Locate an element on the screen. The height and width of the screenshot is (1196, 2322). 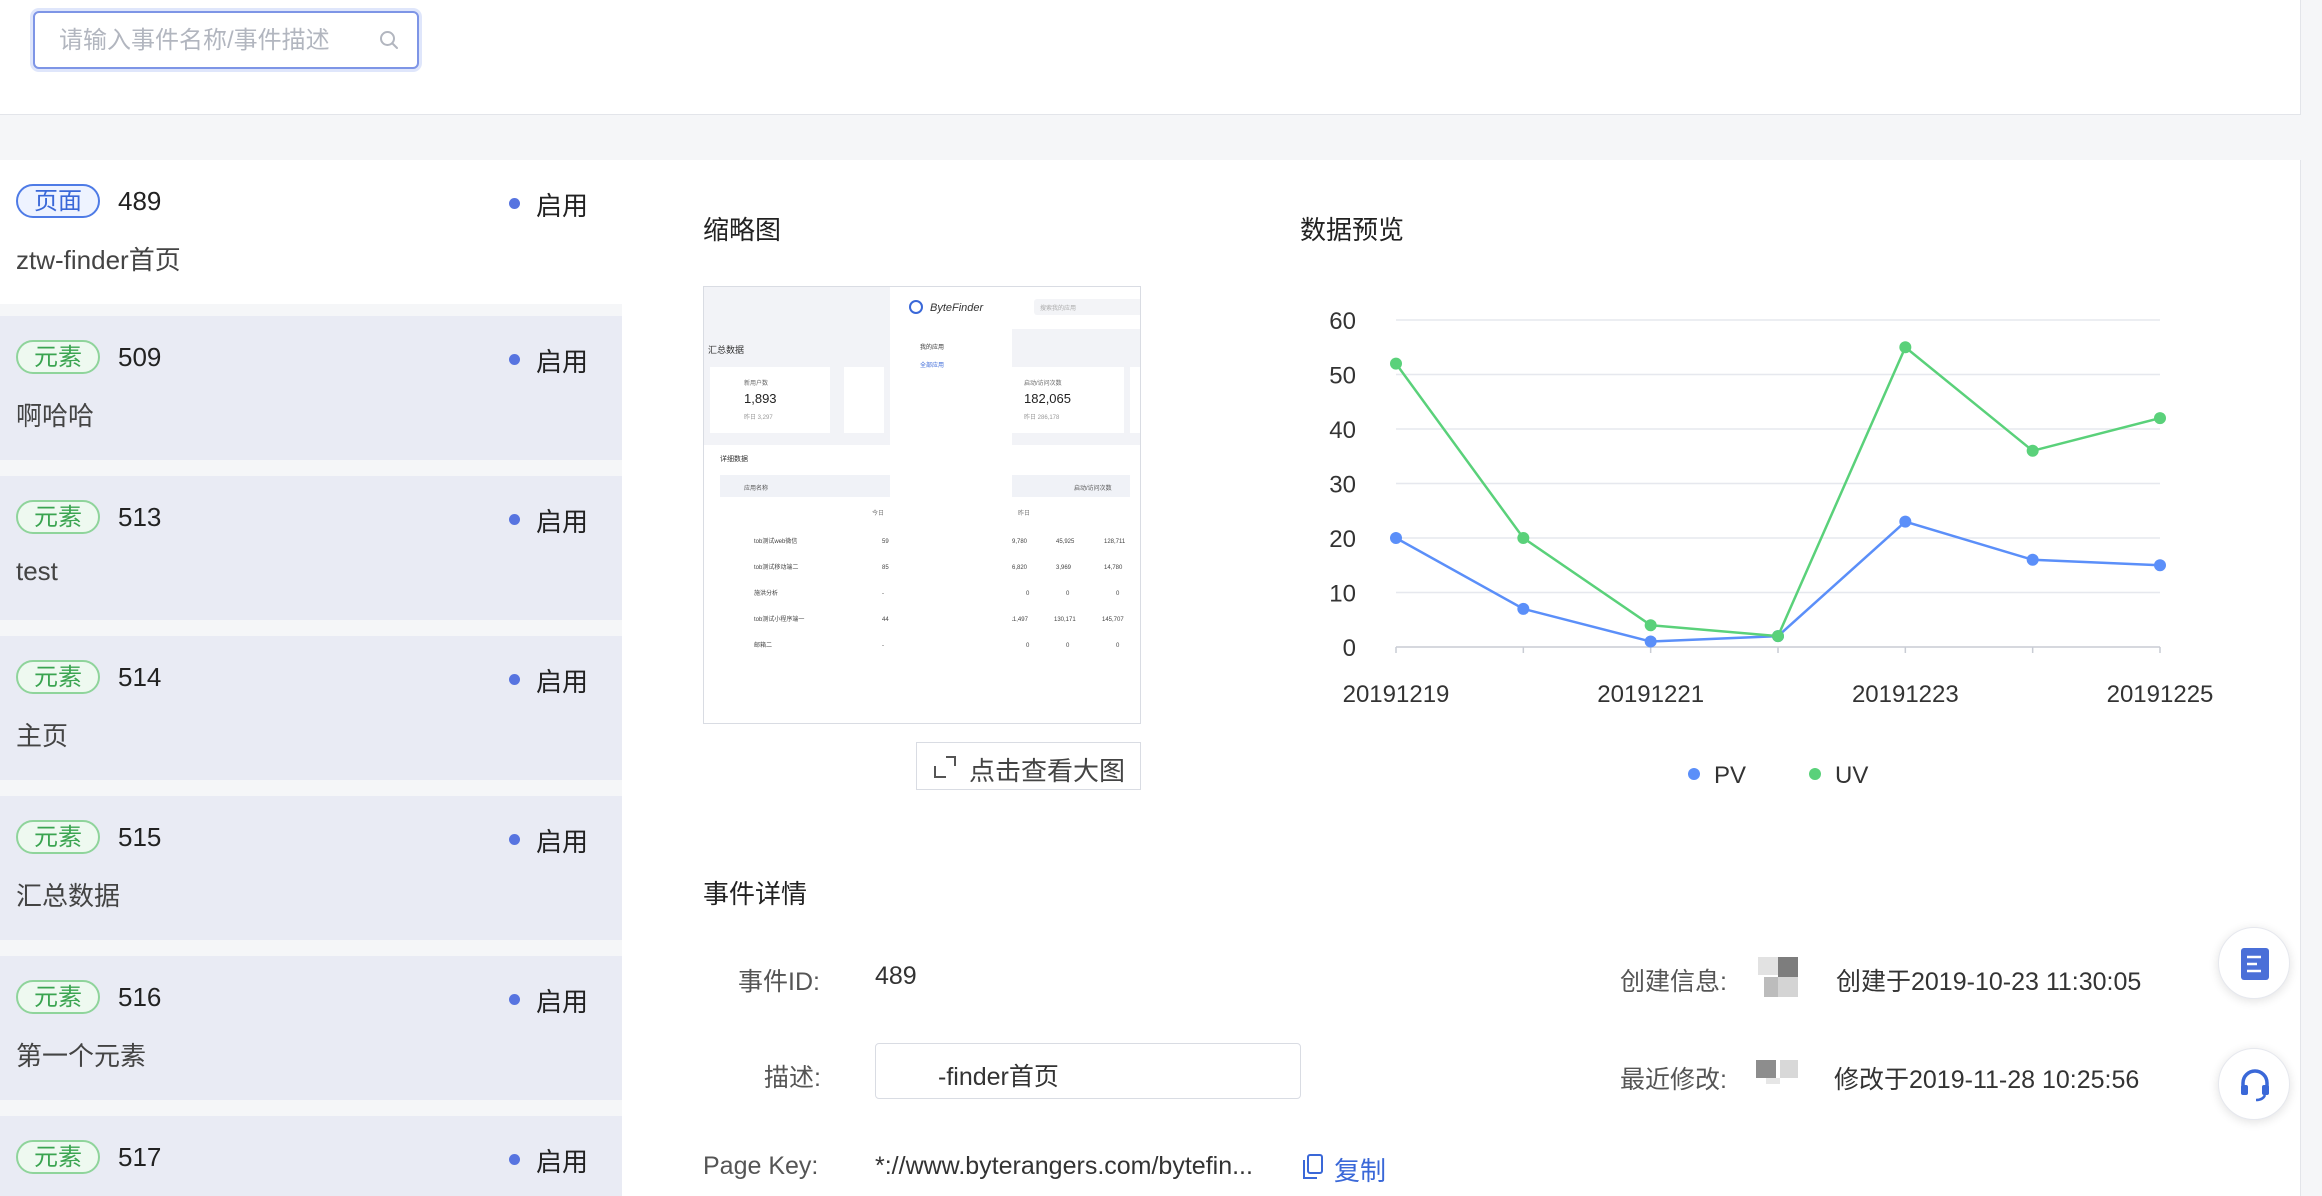
x-tick-label: 20191219 is located at coordinates (1396, 694).